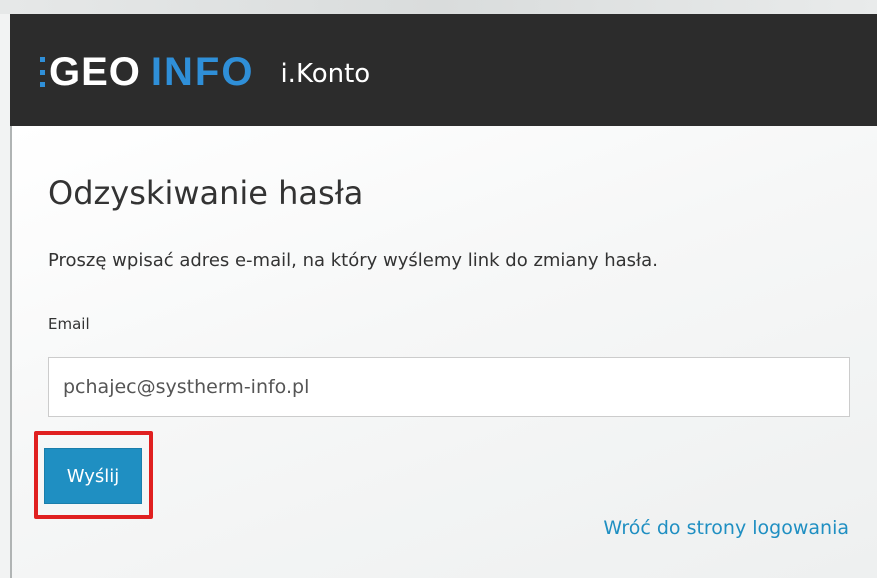 The height and width of the screenshot is (578, 877). Describe the element at coordinates (206, 193) in the screenshot. I see `page-title: Odzyskiwanie hasła` at that location.